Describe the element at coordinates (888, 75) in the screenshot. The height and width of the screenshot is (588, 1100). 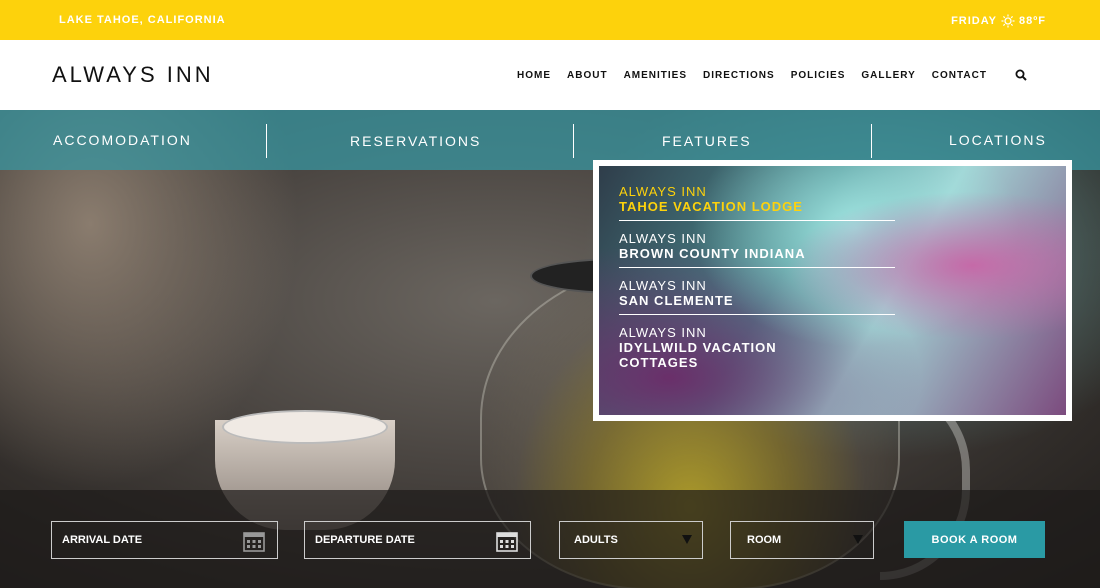
I see `nav-gallery: GALLERY` at that location.